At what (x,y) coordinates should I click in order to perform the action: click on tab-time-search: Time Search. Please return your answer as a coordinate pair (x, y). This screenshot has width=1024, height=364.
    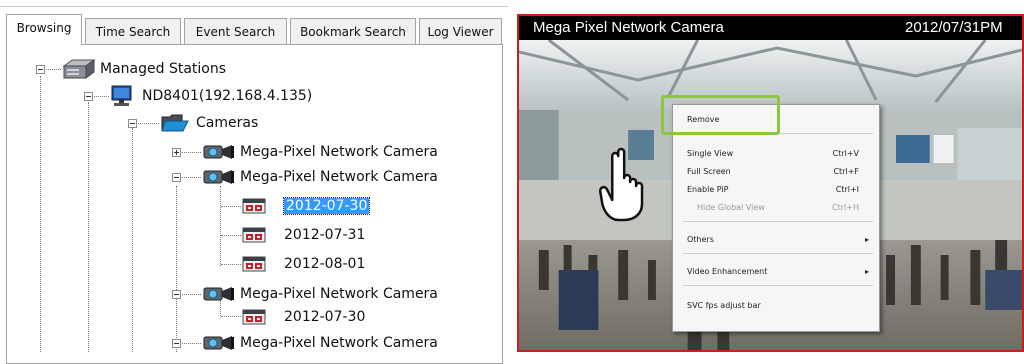
    Looking at the image, I should click on (133, 31).